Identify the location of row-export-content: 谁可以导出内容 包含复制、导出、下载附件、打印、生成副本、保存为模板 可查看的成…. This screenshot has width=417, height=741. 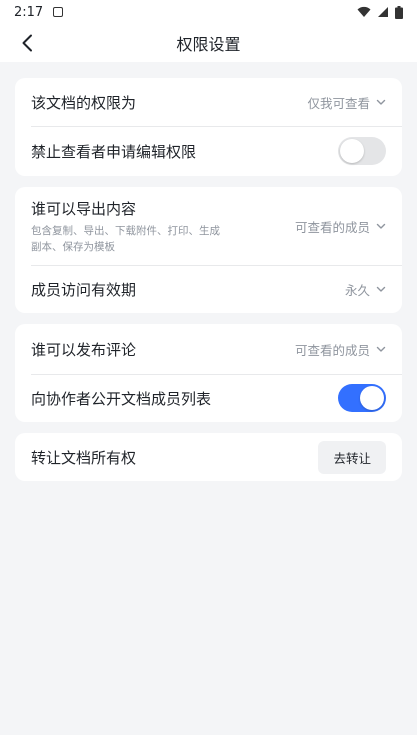
(208, 226).